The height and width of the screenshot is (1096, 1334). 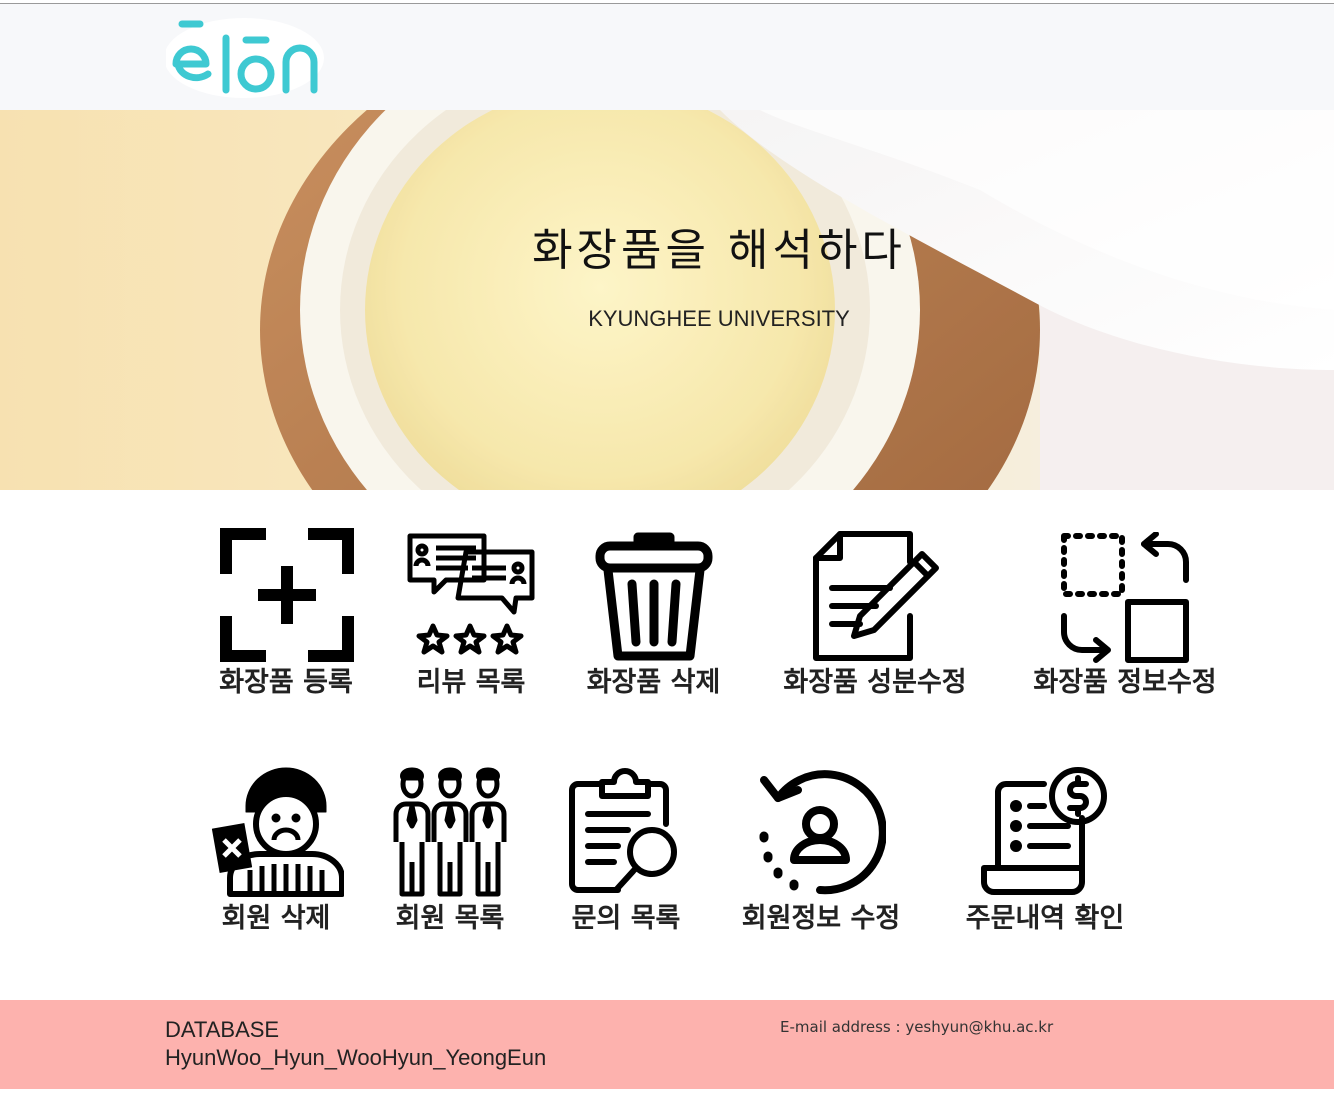 What do you see at coordinates (1125, 597) in the screenshot?
I see `swap-squares-icon` at bounding box center [1125, 597].